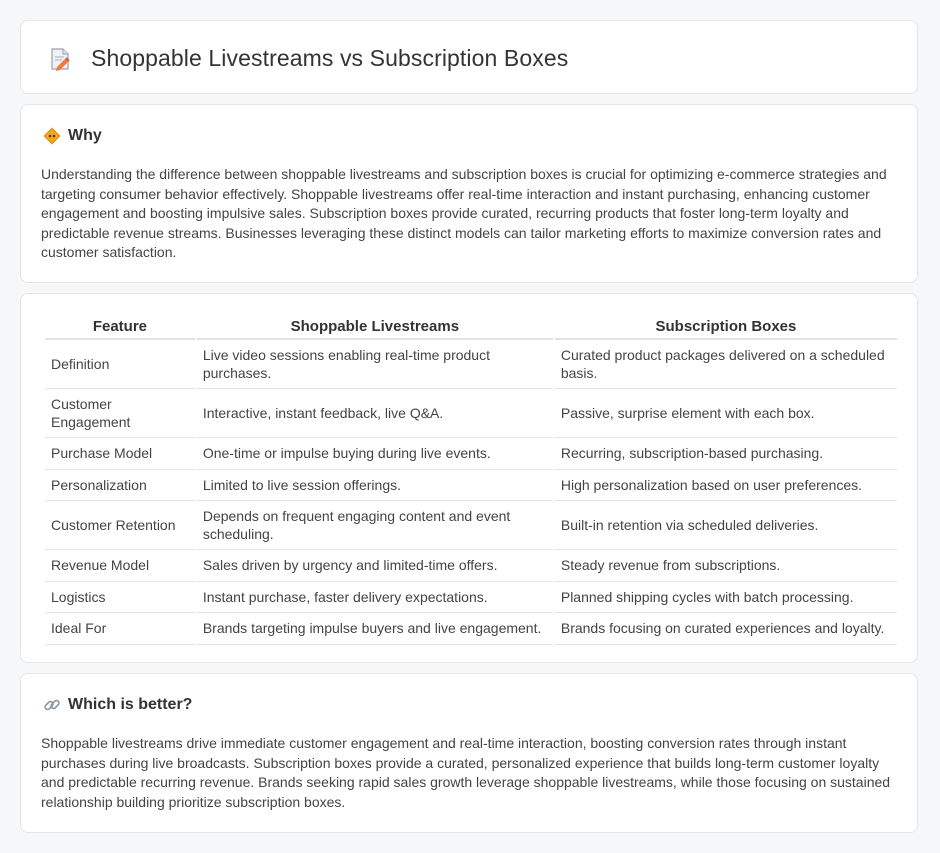  Describe the element at coordinates (52, 136) in the screenshot. I see `diamond-sign-icon` at that location.